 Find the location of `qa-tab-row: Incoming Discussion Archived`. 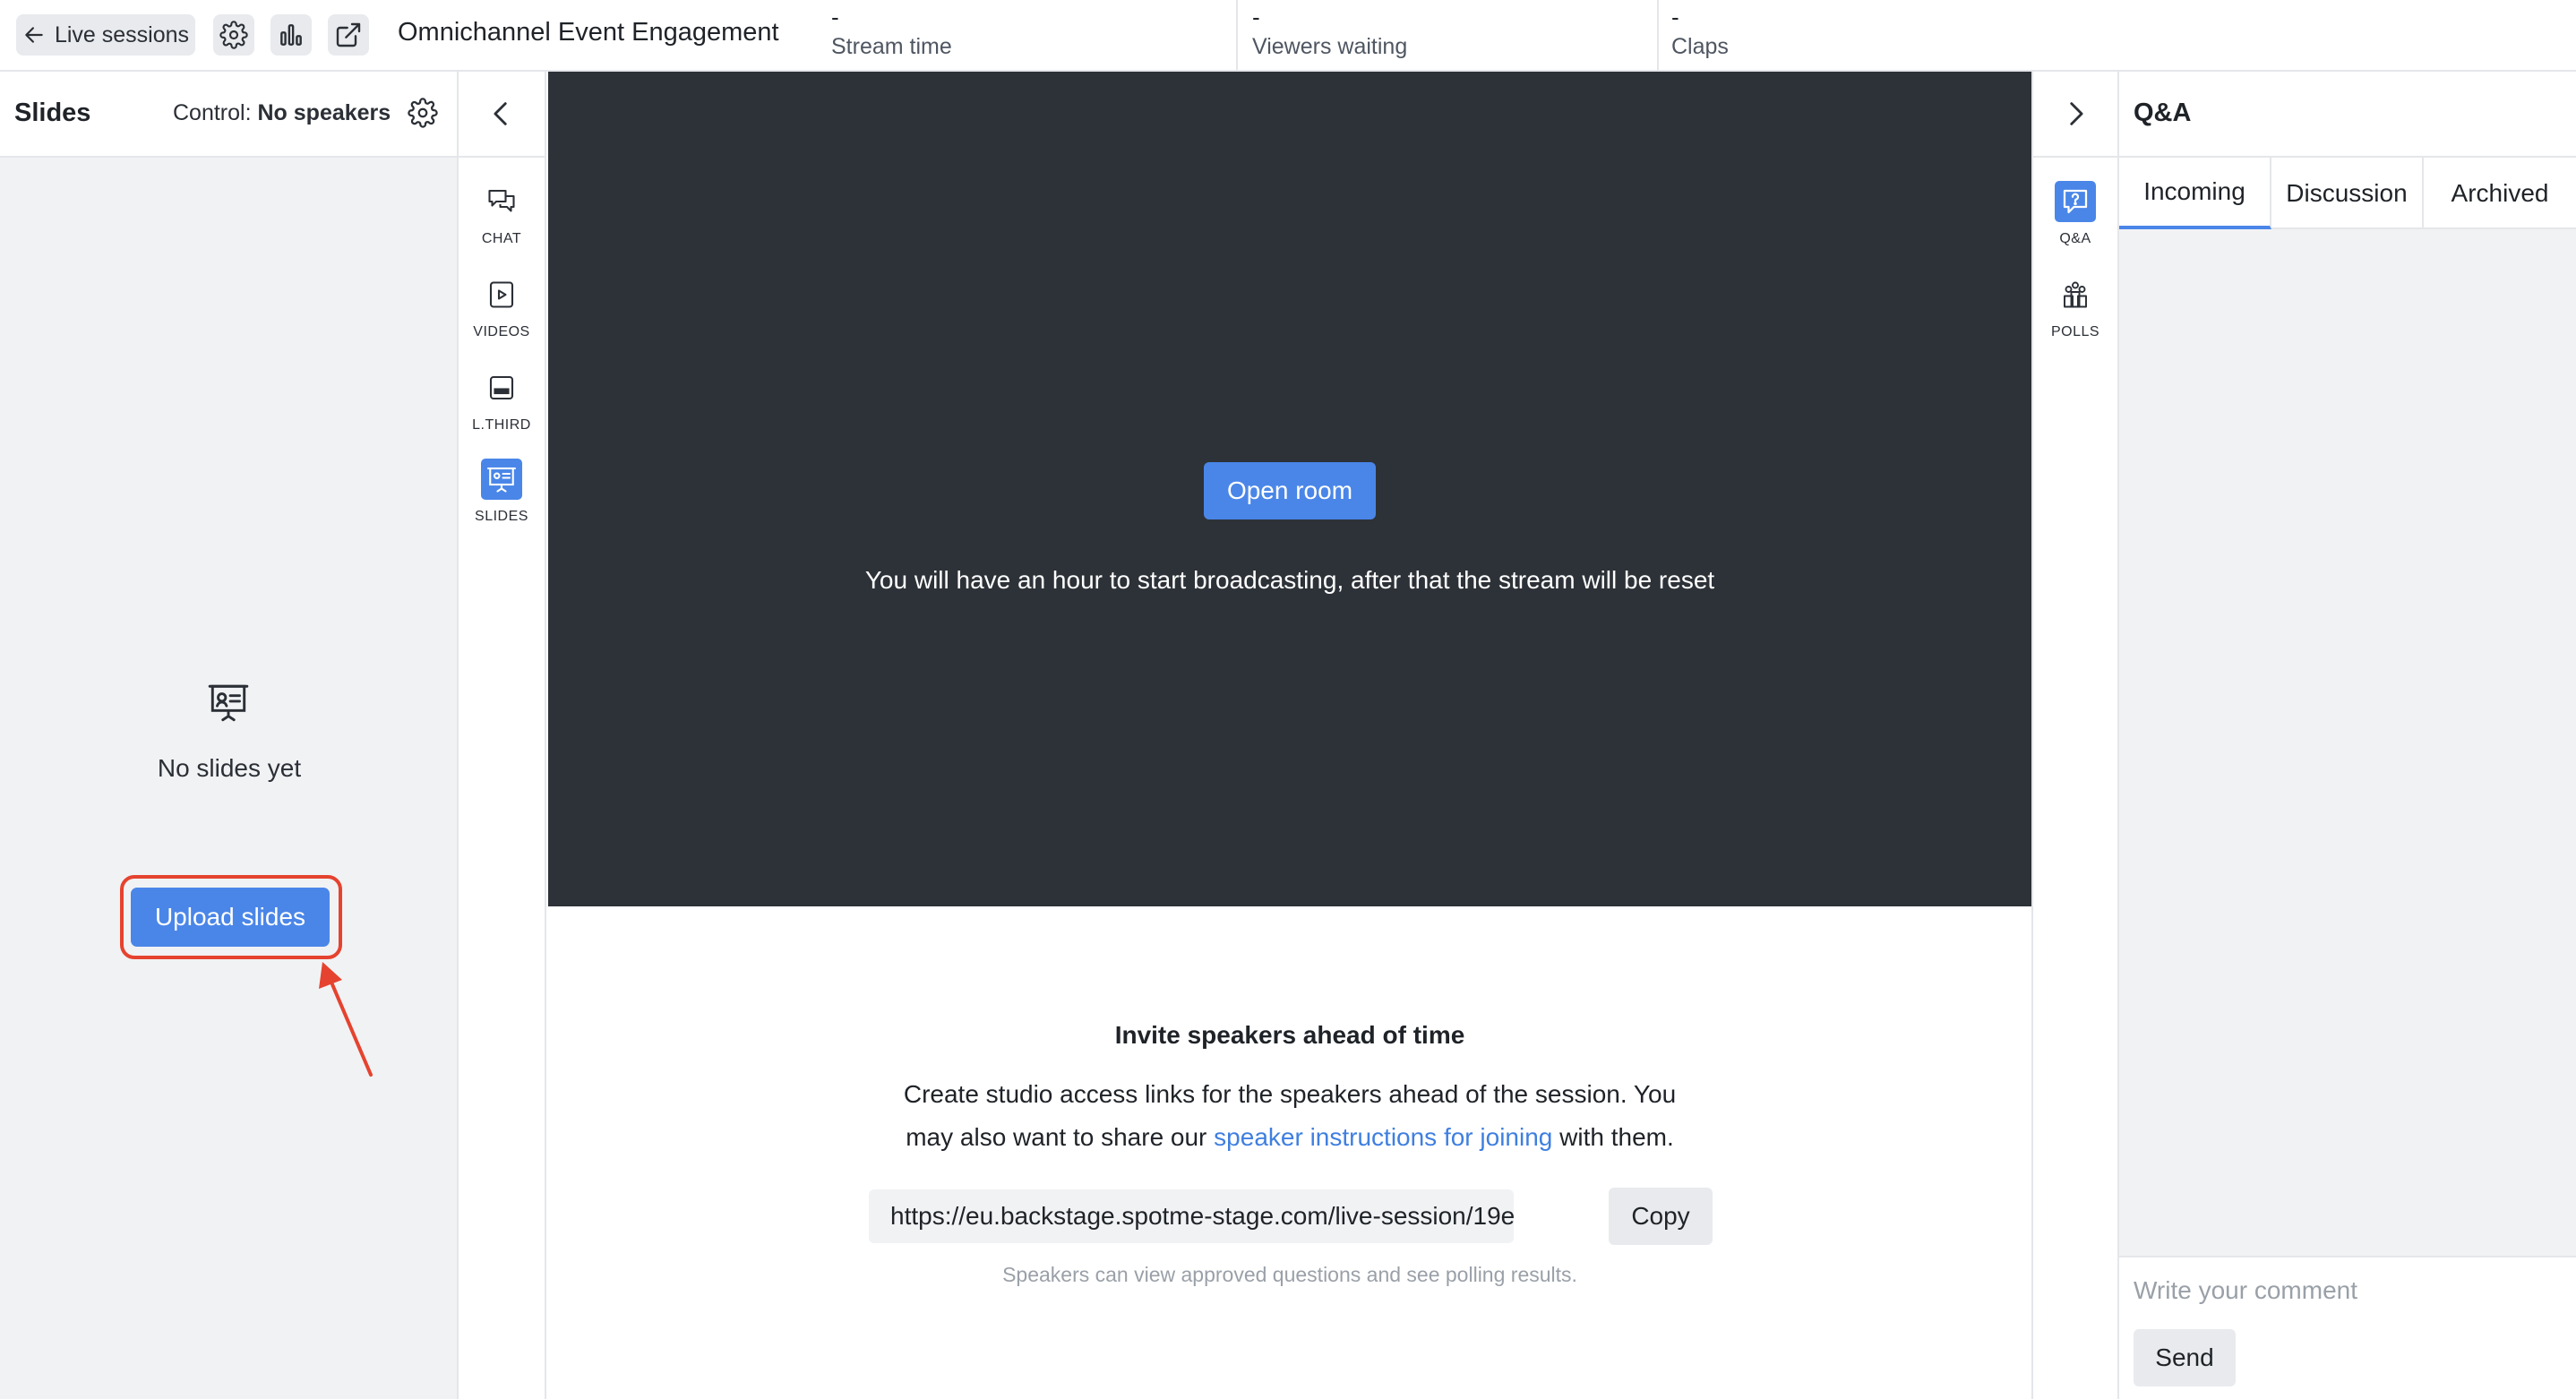

qa-tab-row: Incoming Discussion Archived is located at coordinates (2347, 193).